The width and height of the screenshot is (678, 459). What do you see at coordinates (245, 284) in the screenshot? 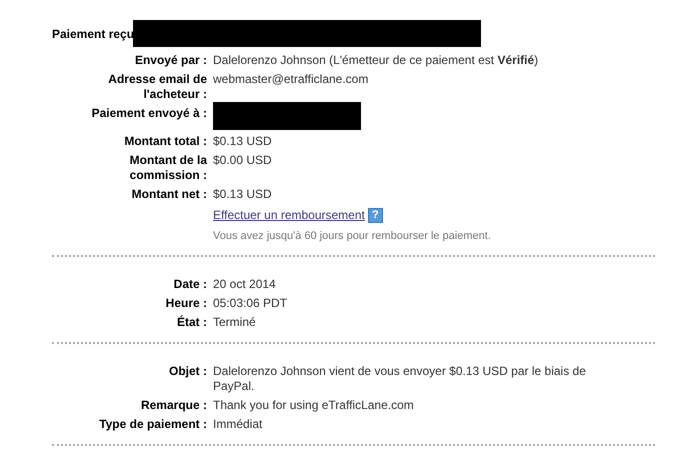
I see `field-value: 20 oct 2014` at bounding box center [245, 284].